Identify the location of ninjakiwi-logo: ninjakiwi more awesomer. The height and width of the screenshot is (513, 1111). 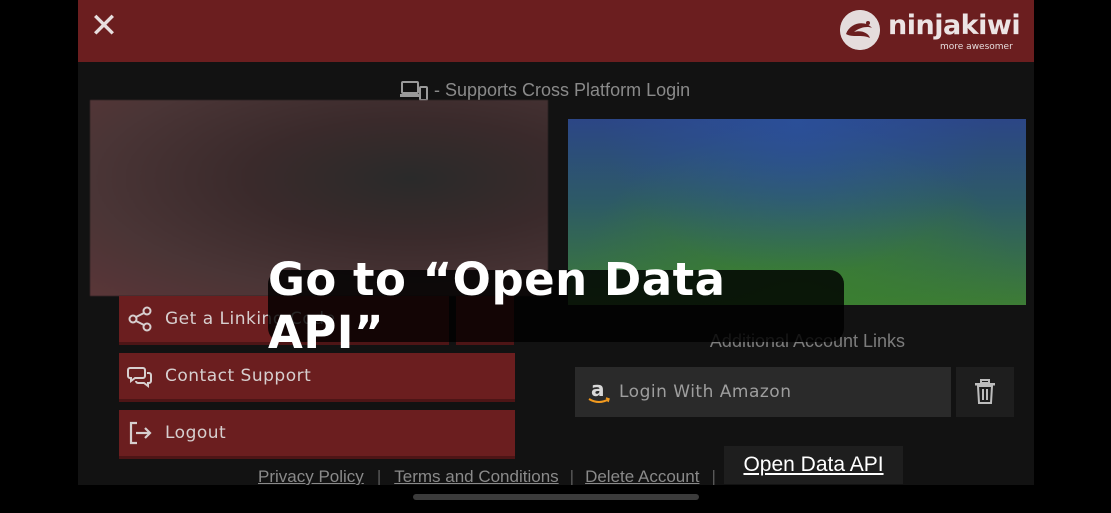
(932, 31).